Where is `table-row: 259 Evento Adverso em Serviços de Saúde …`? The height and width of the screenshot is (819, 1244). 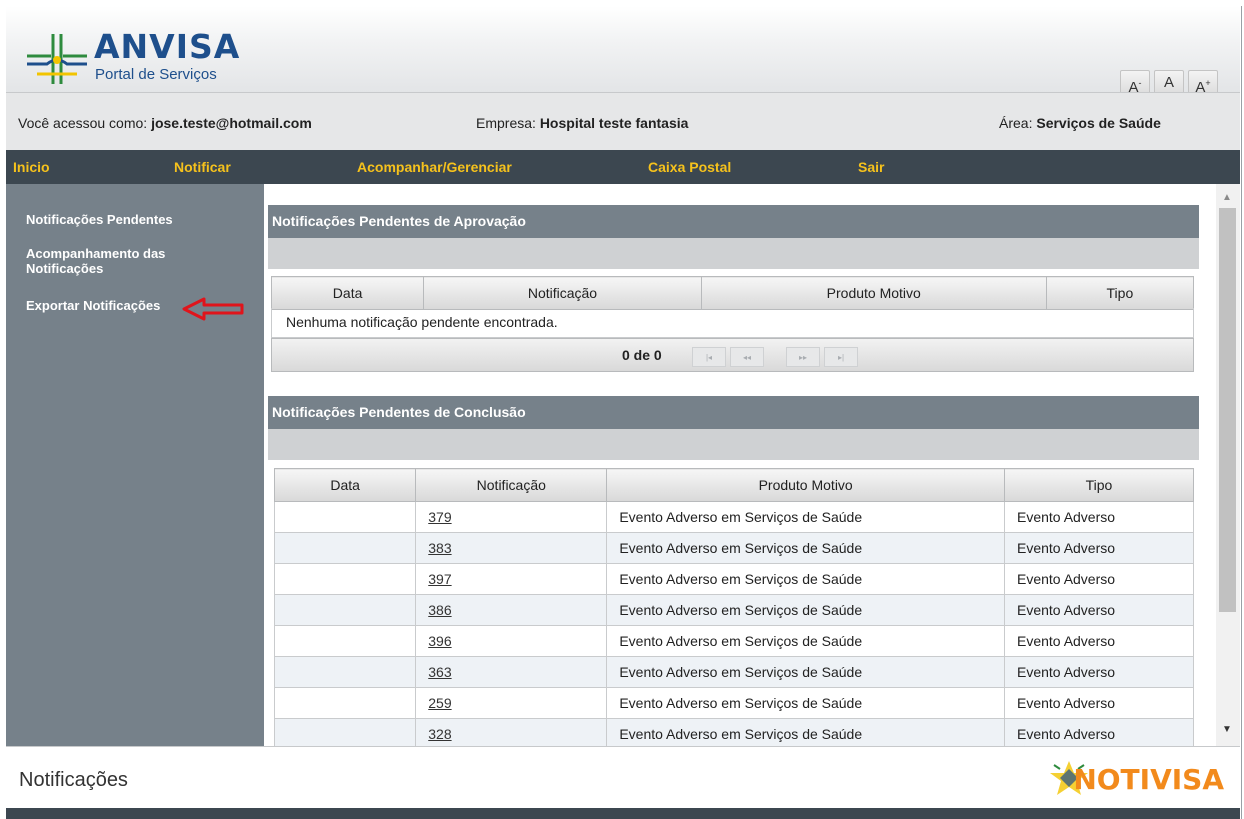
table-row: 259 Evento Adverso em Serviços de Saúde … is located at coordinates (734, 703).